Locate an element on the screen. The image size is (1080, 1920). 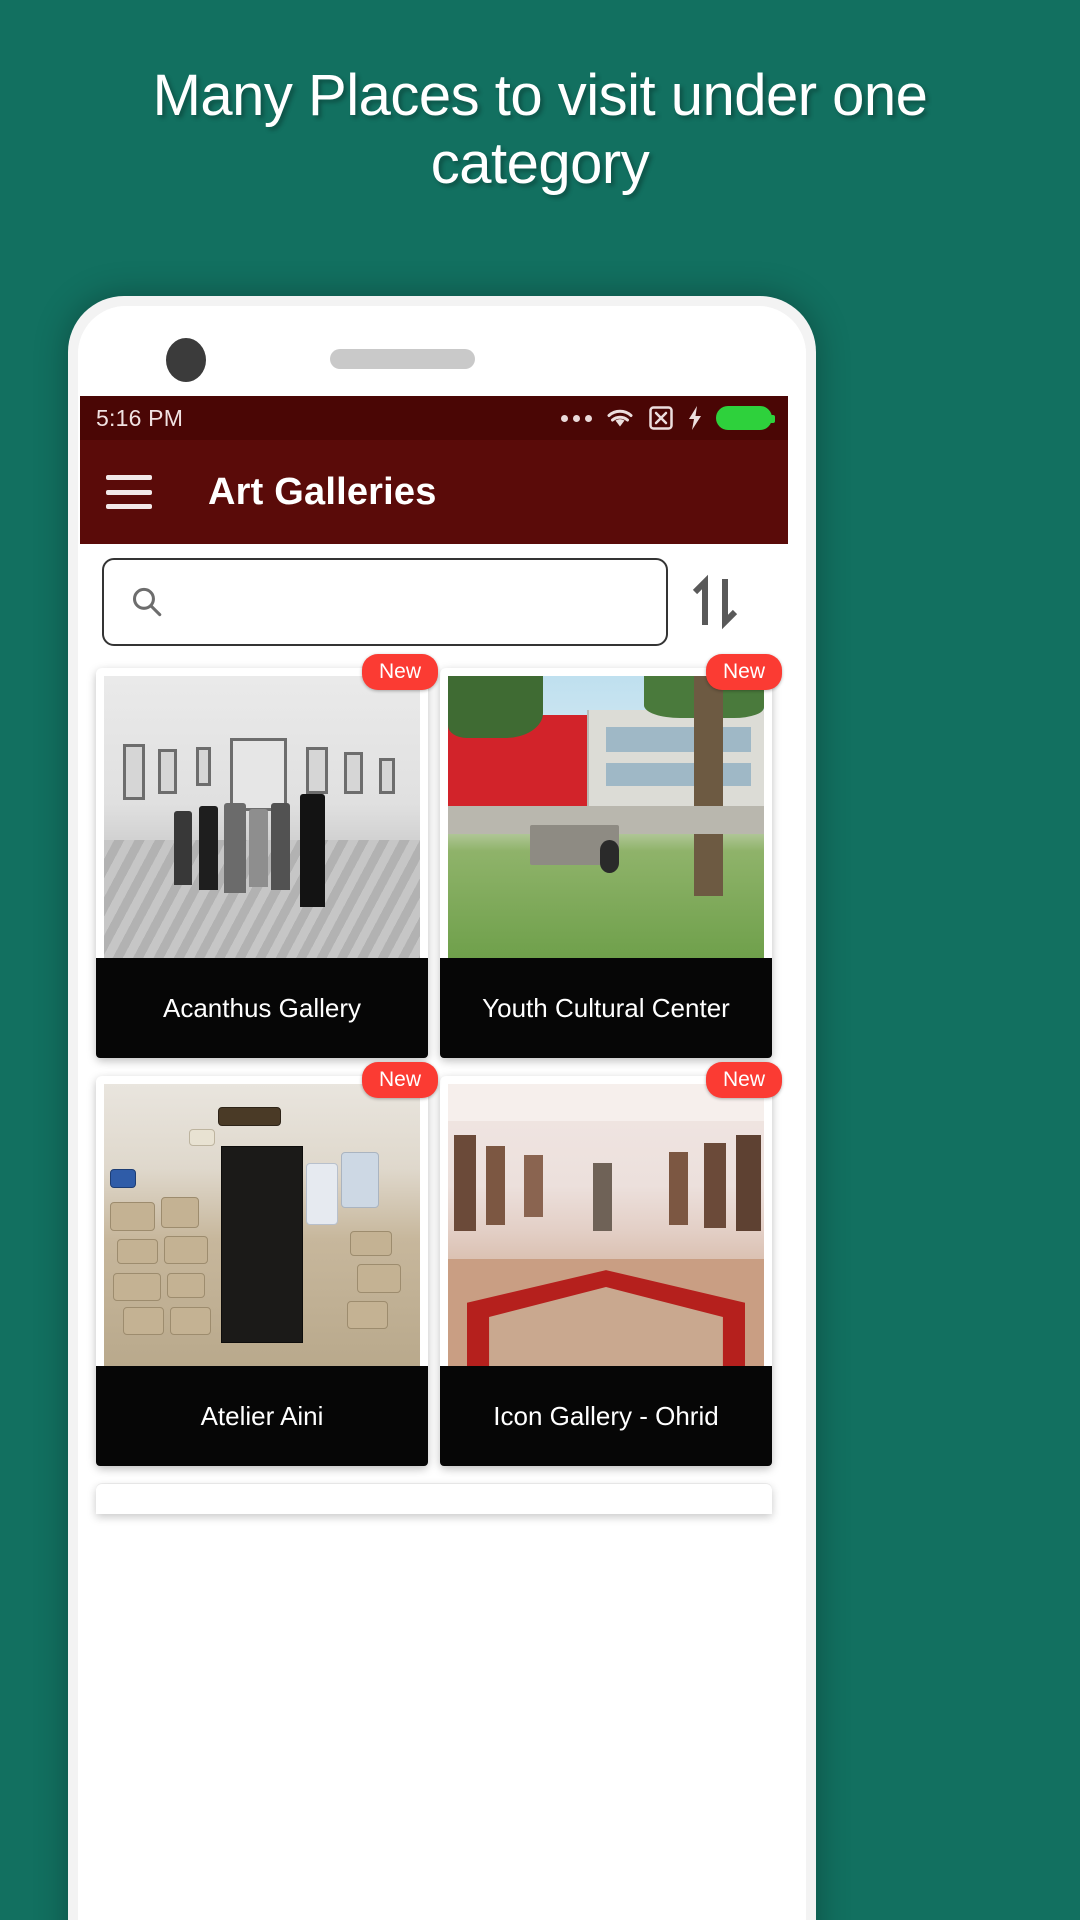
hamburger-menu-icon is located at coordinates (129, 492).